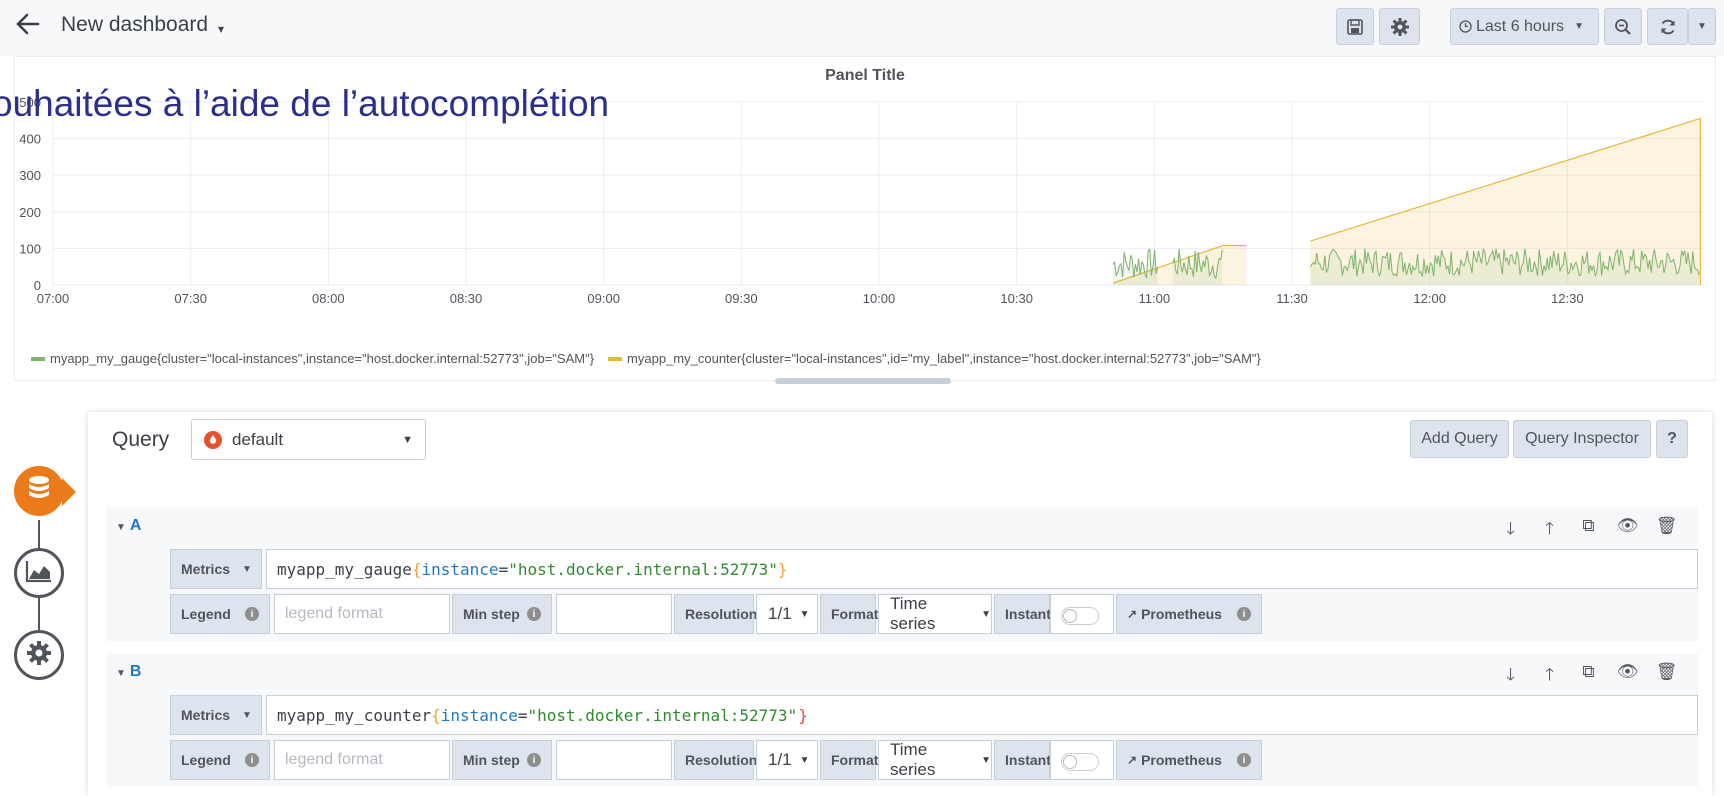 Image resolution: width=1724 pixels, height=796 pixels. Describe the element at coordinates (39, 573) in the screenshot. I see `tab-visualization` at that location.